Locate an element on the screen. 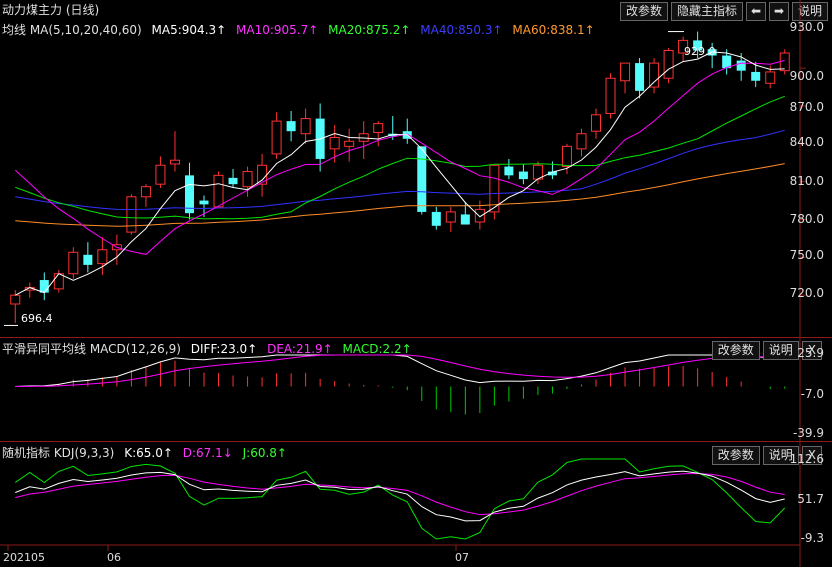 The height and width of the screenshot is (567, 832). kdj-k-value: K:65.0↑ is located at coordinates (148, 453).